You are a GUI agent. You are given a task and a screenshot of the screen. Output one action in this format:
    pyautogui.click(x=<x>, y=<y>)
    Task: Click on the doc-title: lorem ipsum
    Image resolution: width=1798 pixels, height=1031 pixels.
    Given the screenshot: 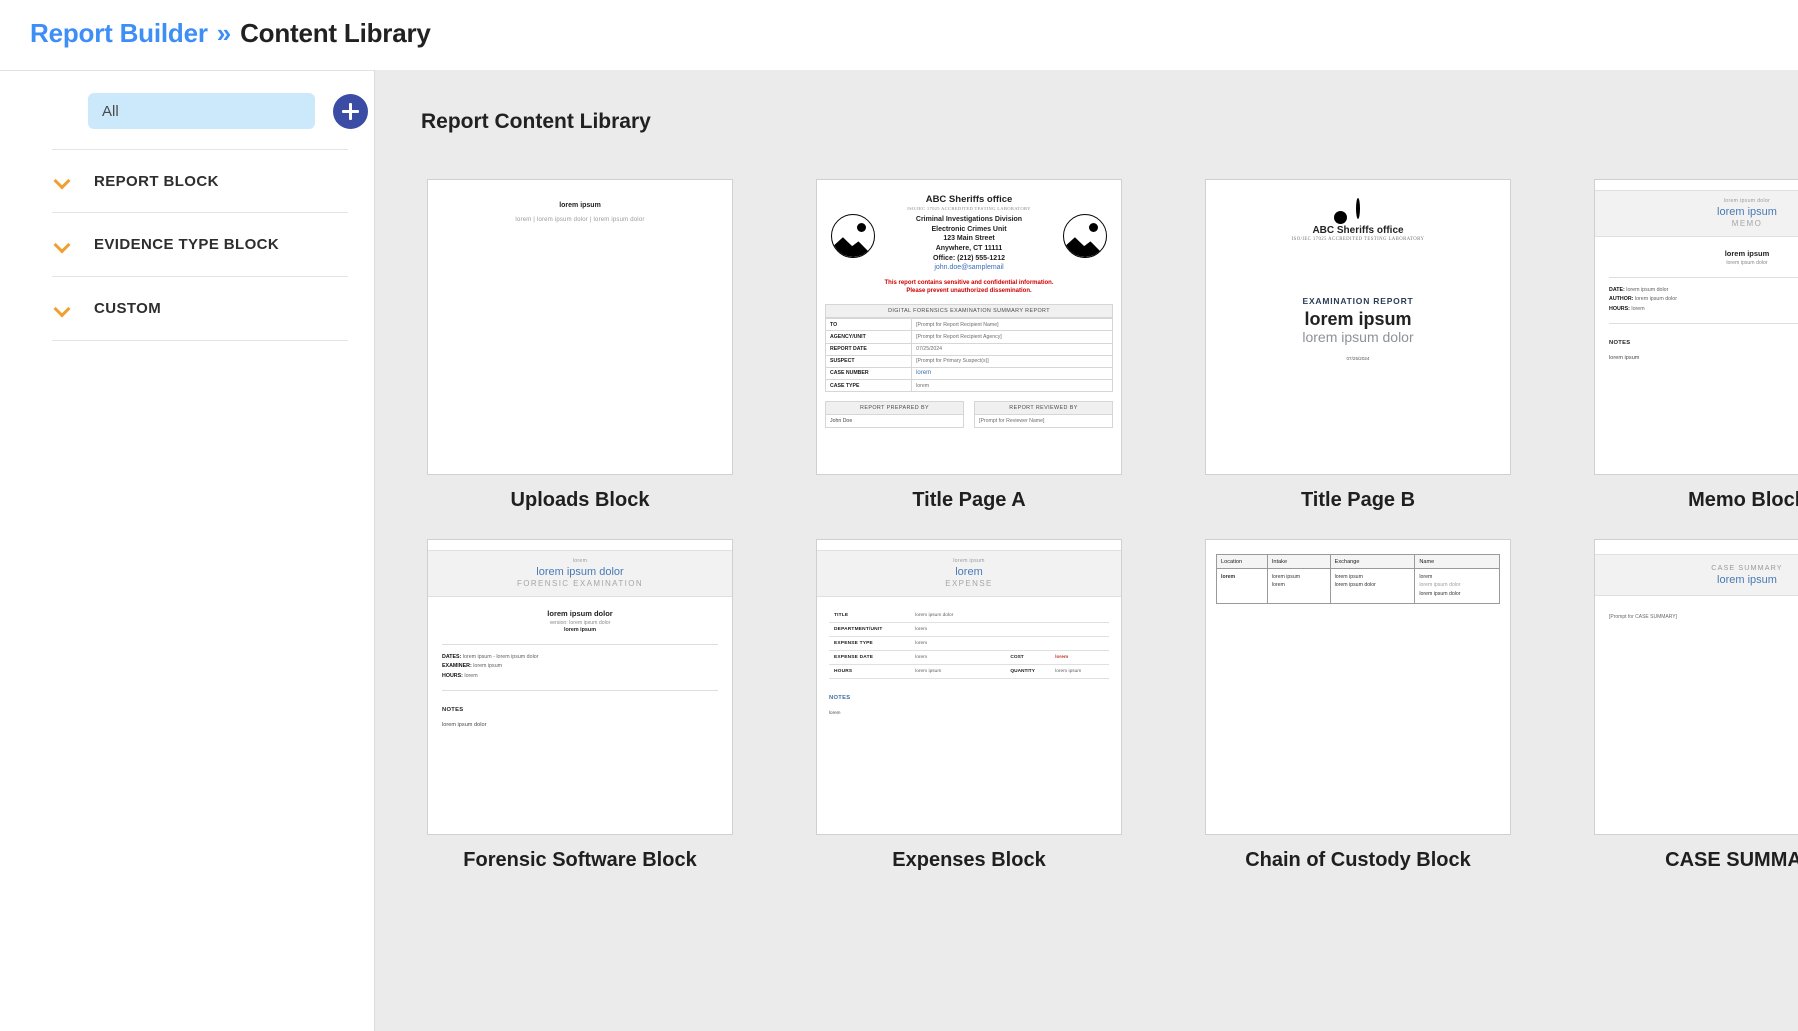 What is the action you would take?
    pyautogui.click(x=580, y=205)
    